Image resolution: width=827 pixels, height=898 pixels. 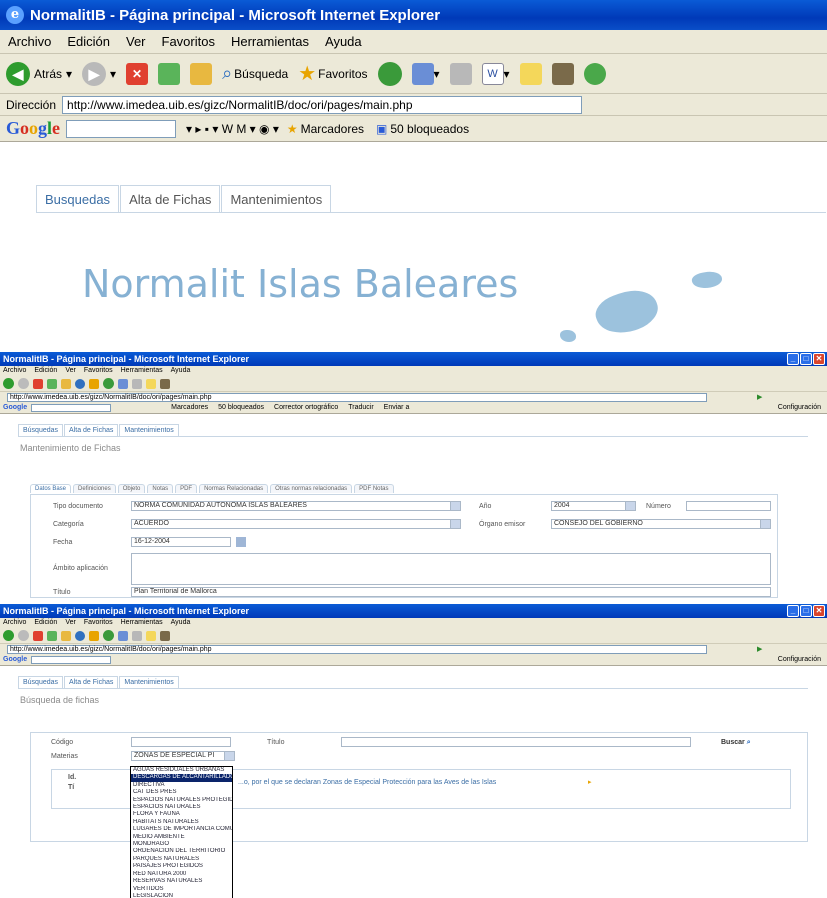 I want to click on star-icon, so click(x=94, y=635).